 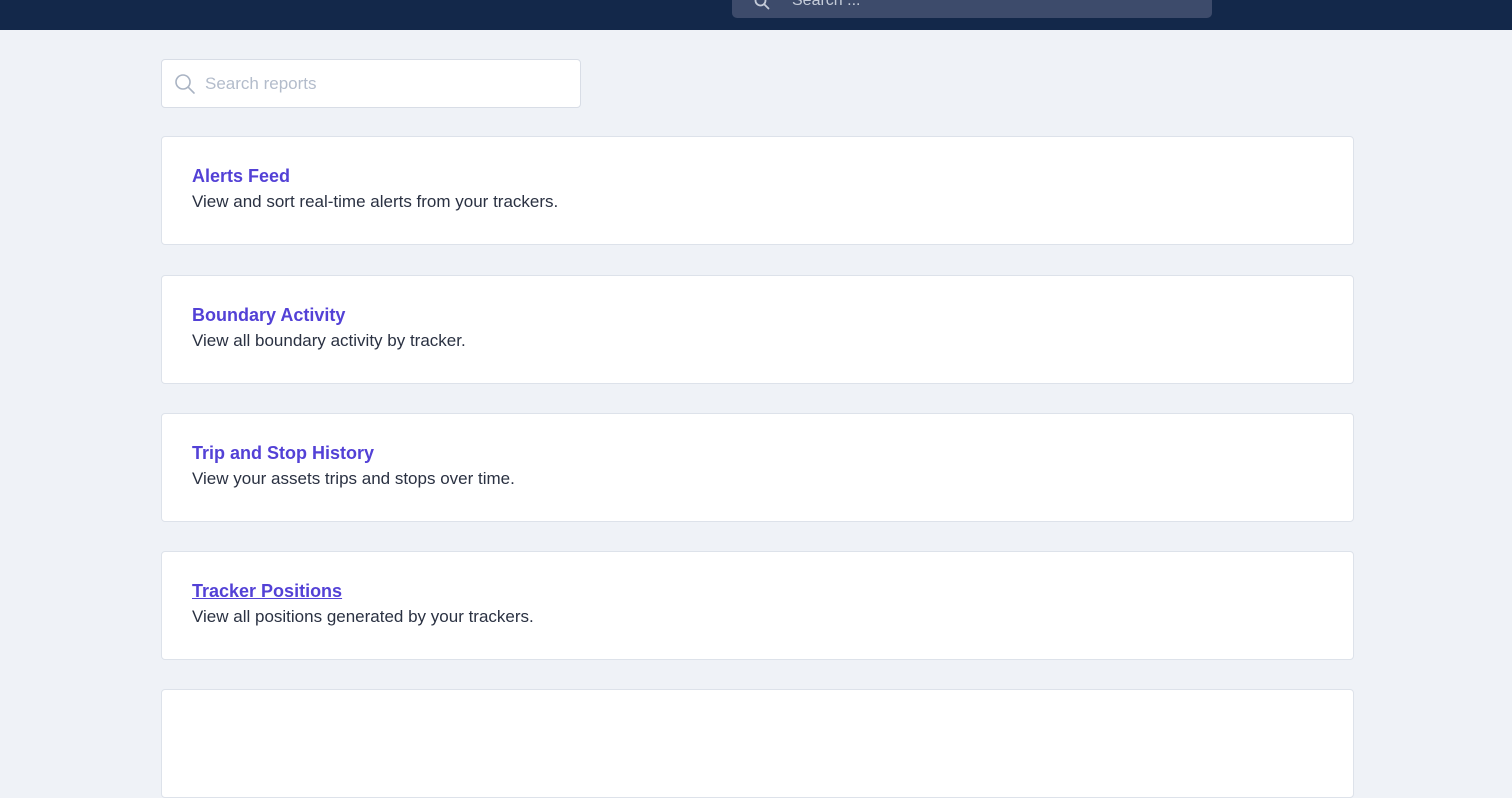 I want to click on report-search-input, so click(x=385, y=83).